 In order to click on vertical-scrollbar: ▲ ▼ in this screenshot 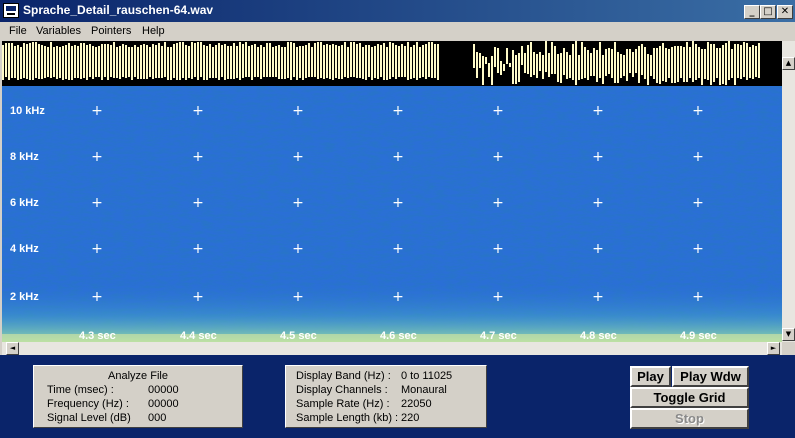, I will do `click(788, 191)`.